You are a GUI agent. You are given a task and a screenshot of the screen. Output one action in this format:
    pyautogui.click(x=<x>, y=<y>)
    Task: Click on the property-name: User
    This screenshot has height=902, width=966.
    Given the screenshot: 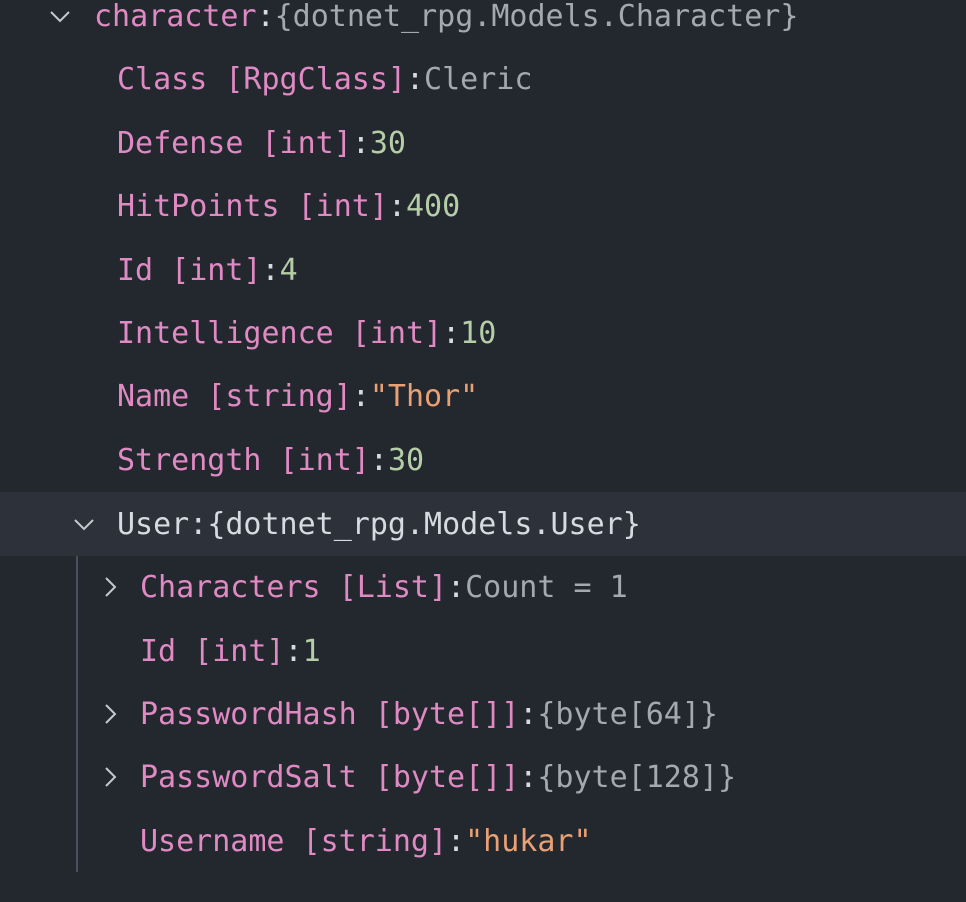 What is the action you would take?
    pyautogui.click(x=153, y=524)
    